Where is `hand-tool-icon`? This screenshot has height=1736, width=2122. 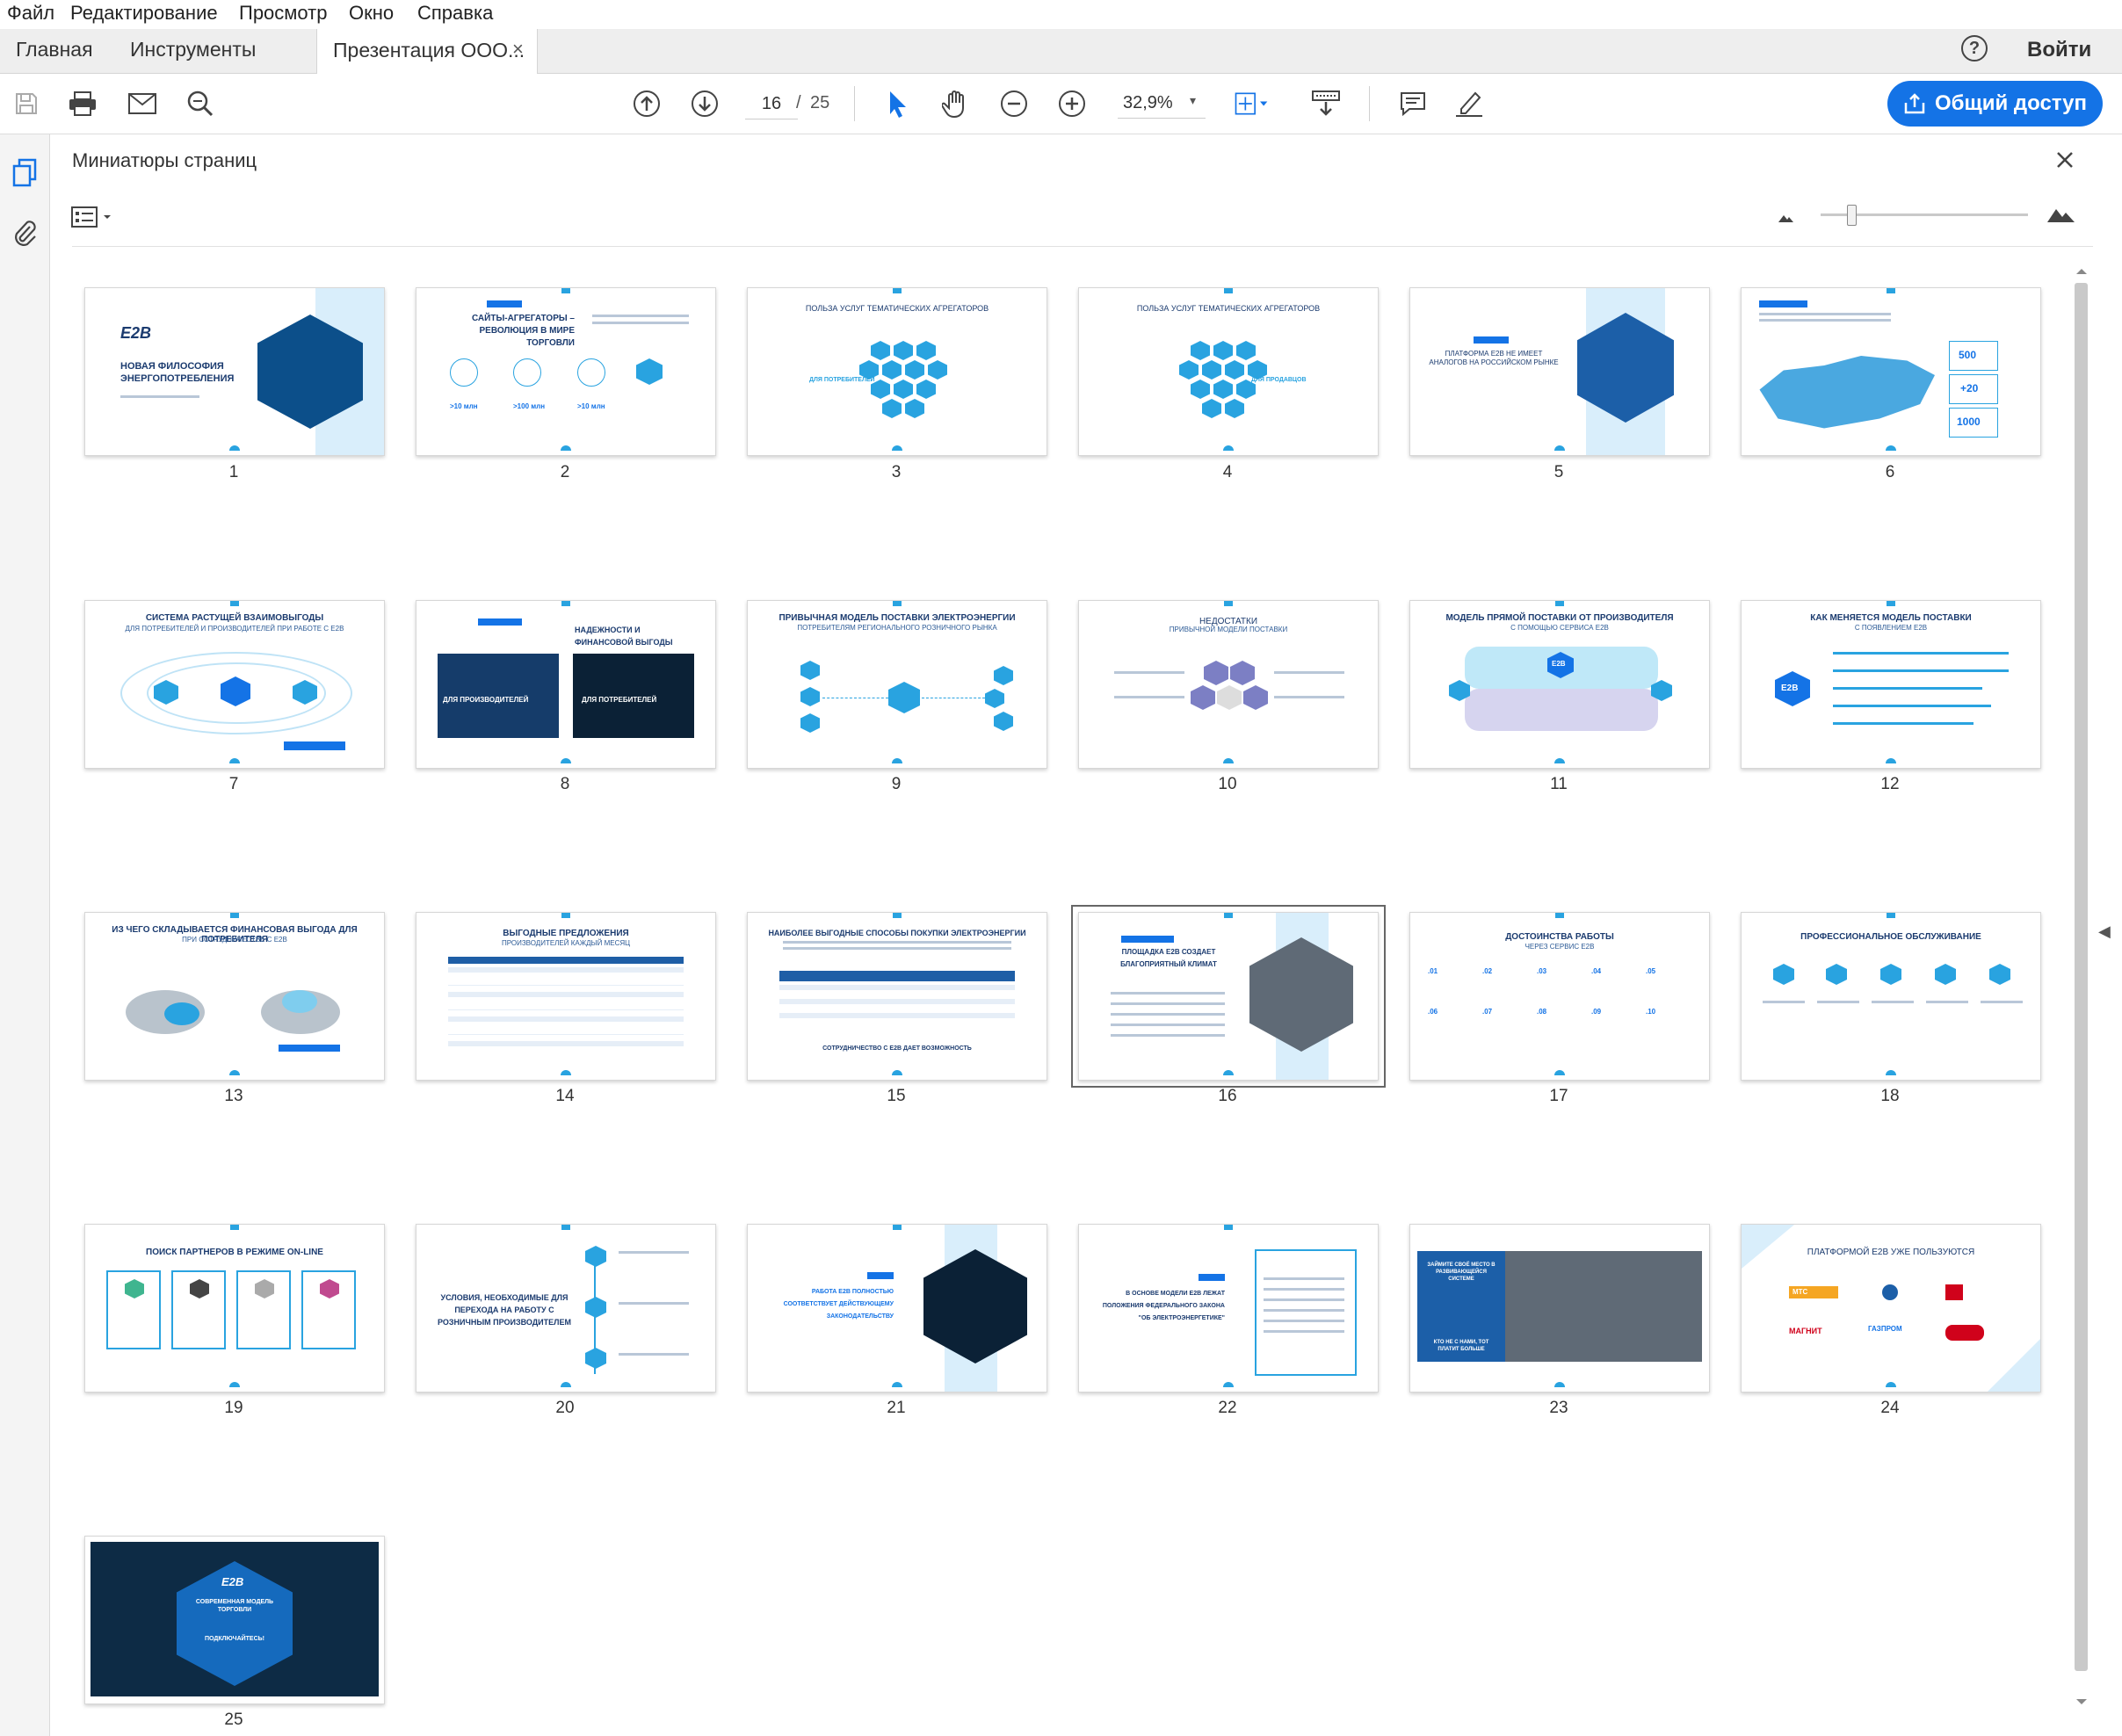
hand-tool-icon is located at coordinates (956, 103).